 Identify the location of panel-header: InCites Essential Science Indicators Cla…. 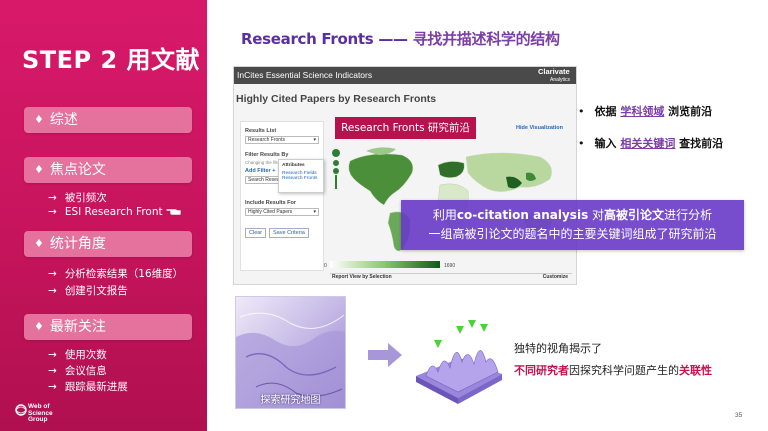
(405, 75).